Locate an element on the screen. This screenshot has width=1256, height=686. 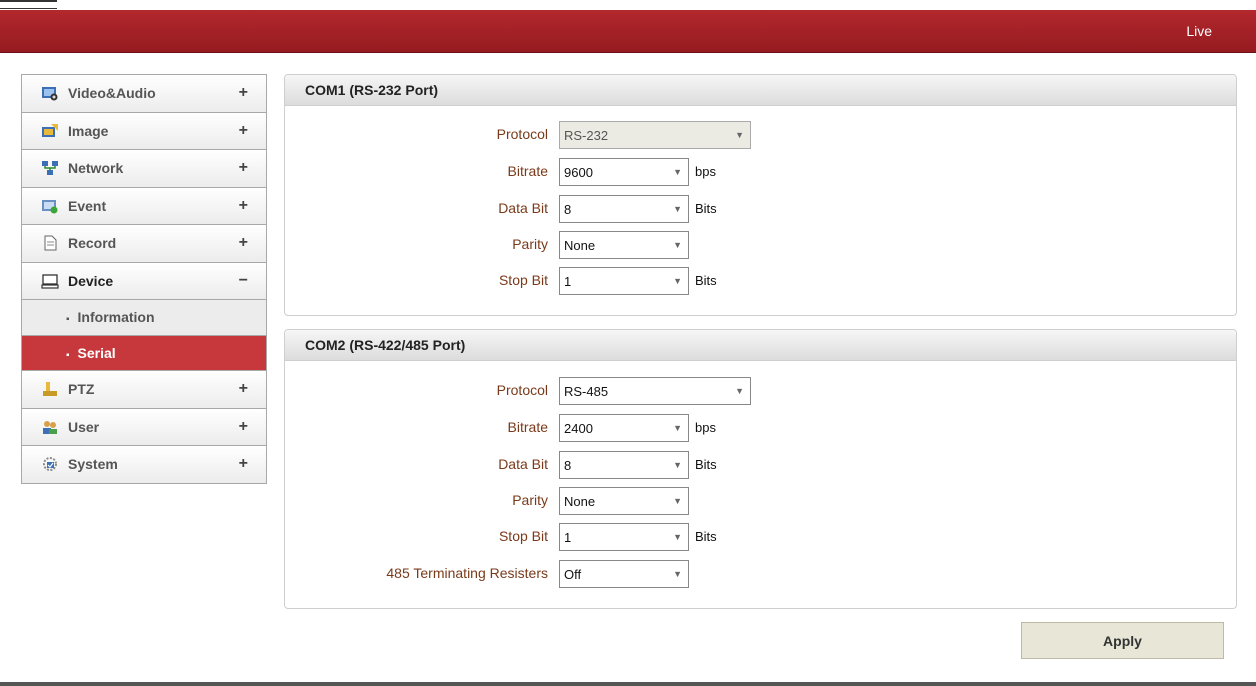
sidebar-item-label: Image is located at coordinates (88, 130).